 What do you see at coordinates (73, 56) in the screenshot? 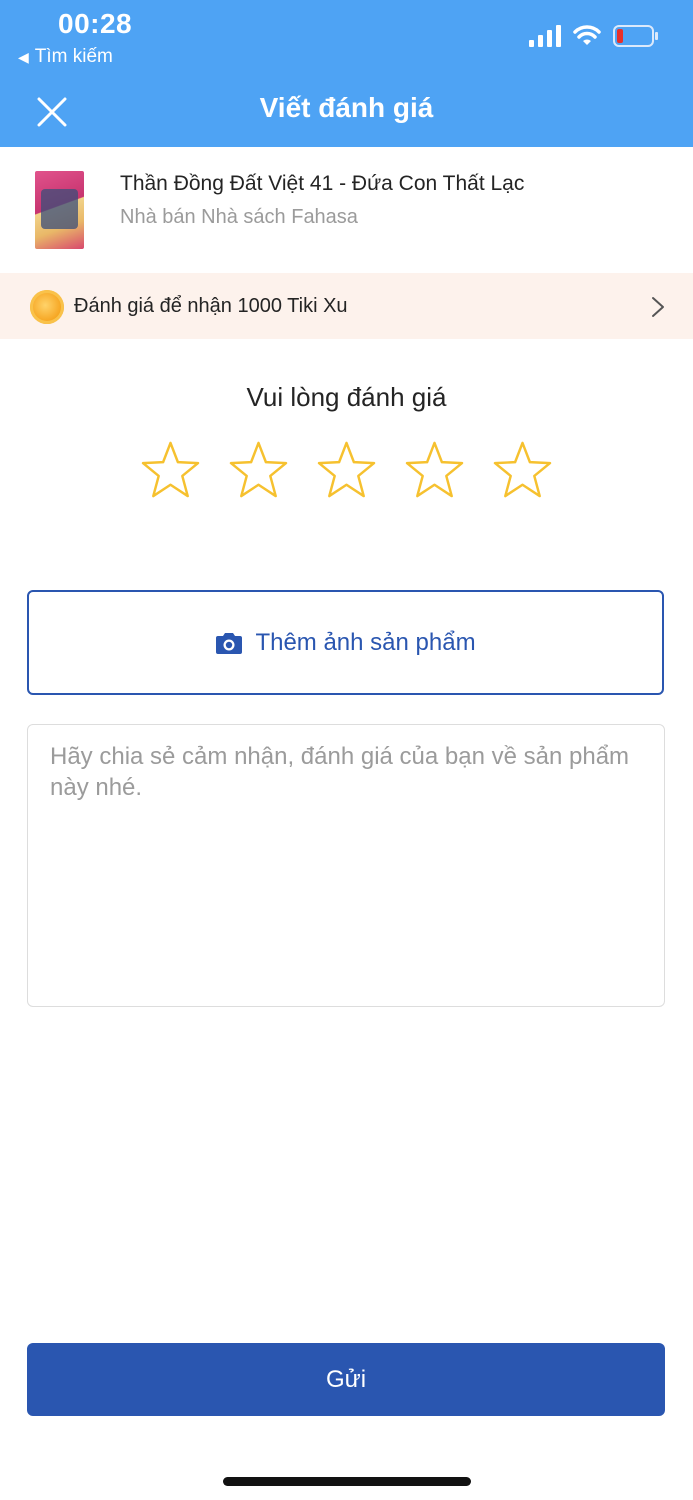
I see `back-app-label: Tìm kiếm` at bounding box center [73, 56].